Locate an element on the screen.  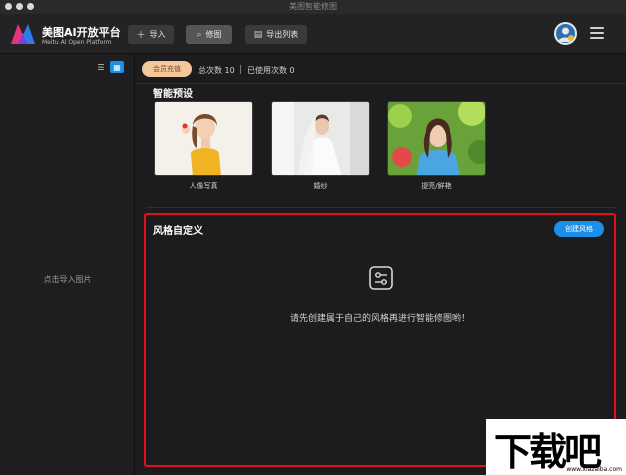
import-label: 导入 is located at coordinates (157, 34).